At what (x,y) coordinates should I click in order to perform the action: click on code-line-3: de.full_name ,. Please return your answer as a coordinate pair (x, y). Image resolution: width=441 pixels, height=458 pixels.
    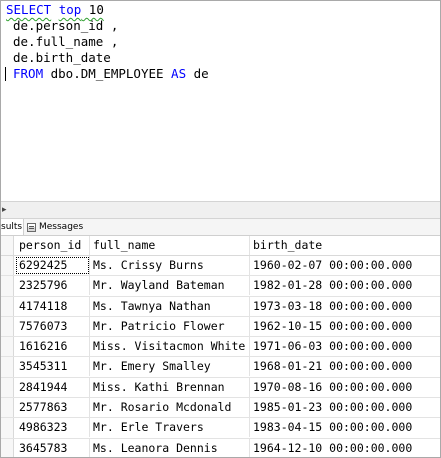
    Looking at the image, I should click on (66, 41).